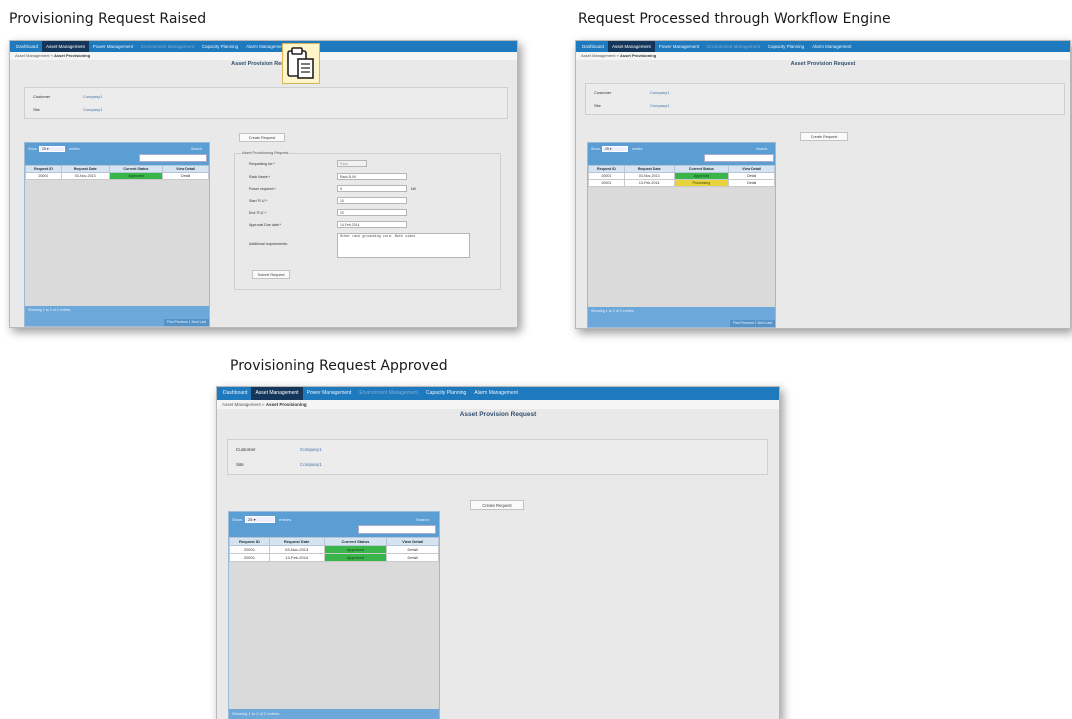 This screenshot has height=719, width=1072. What do you see at coordinates (352, 163) in the screenshot?
I see `requesting-for-select: Rack` at bounding box center [352, 163].